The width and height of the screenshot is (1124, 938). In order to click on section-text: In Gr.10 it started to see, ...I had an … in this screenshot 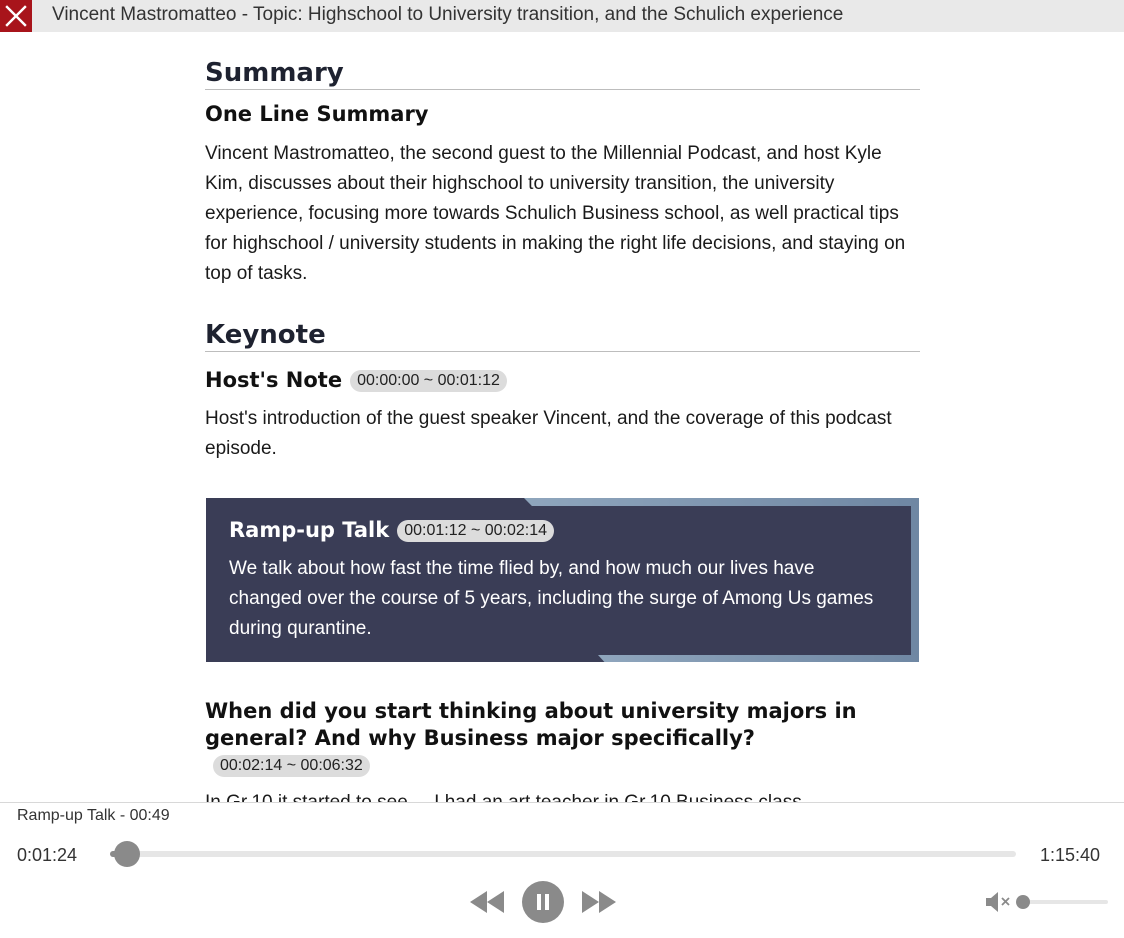, I will do `click(561, 795)`.